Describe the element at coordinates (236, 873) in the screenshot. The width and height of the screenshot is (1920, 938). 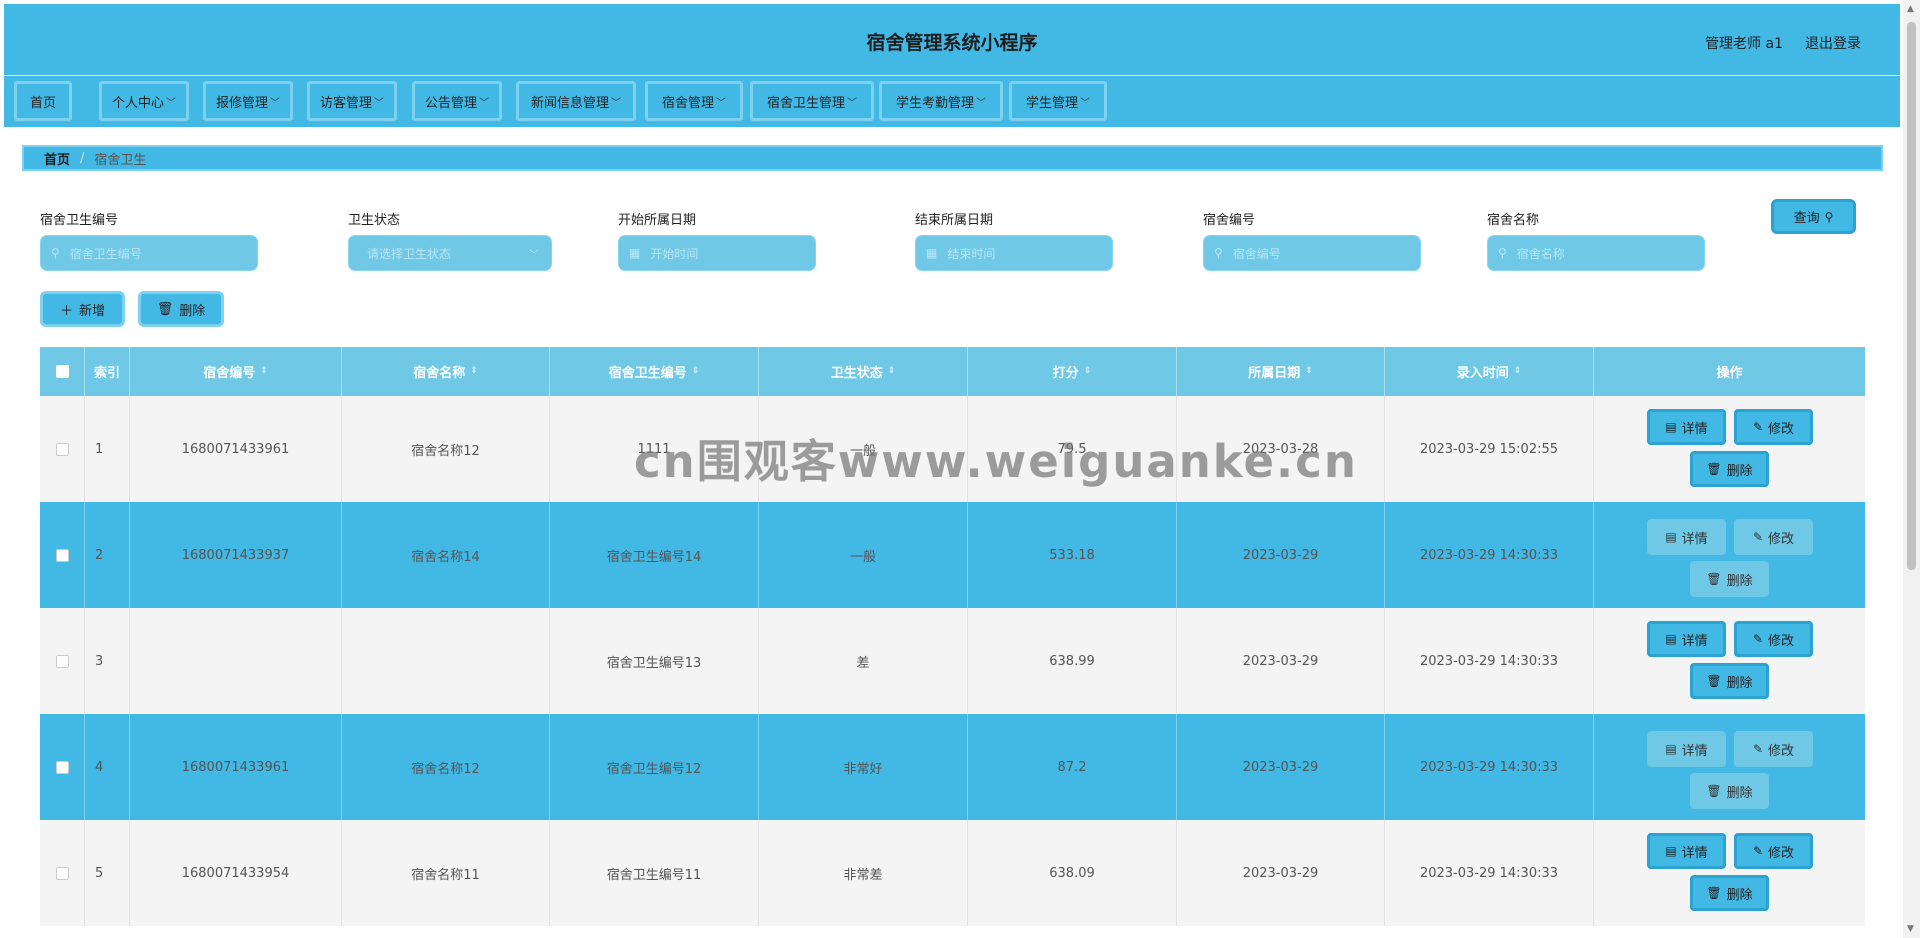
I see `cell-room-no: 1680071433954` at that location.